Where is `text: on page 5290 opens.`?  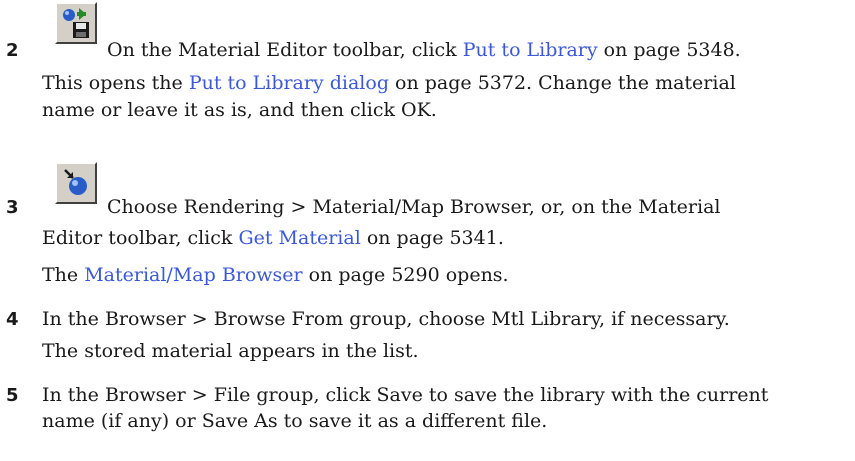 text: on page 5290 opens. is located at coordinates (405, 275).